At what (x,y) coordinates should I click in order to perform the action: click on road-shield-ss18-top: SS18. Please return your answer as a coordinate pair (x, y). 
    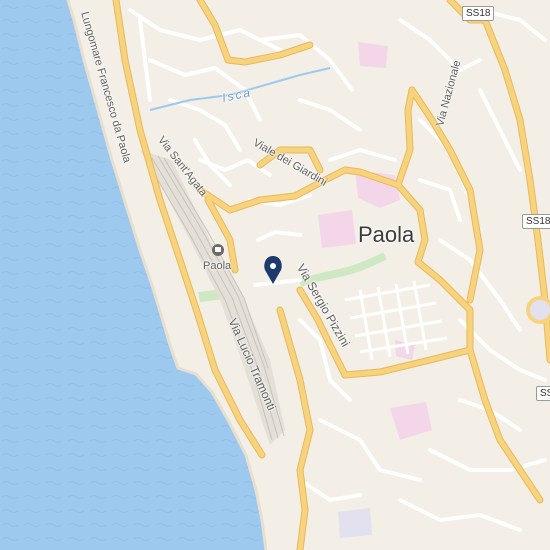
    Looking at the image, I should click on (478, 13).